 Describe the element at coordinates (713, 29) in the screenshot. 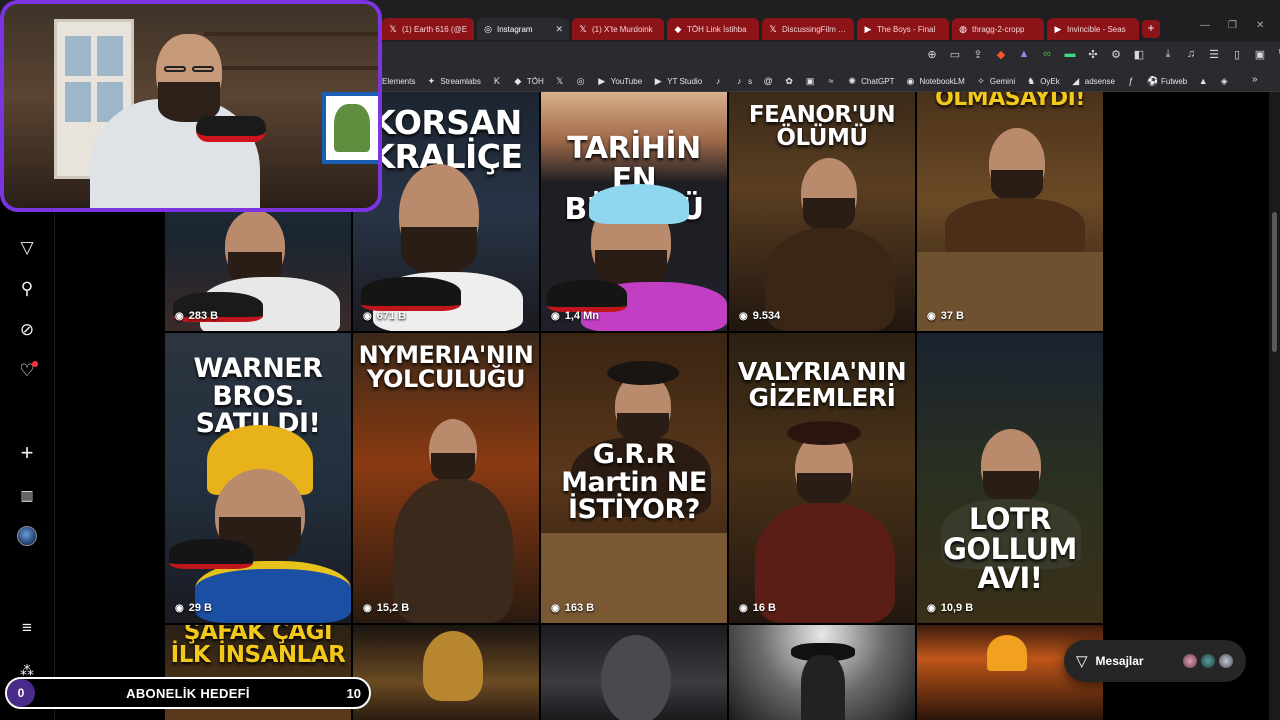

I see `browser-tab: ◆ TÖH Link İstihba` at that location.